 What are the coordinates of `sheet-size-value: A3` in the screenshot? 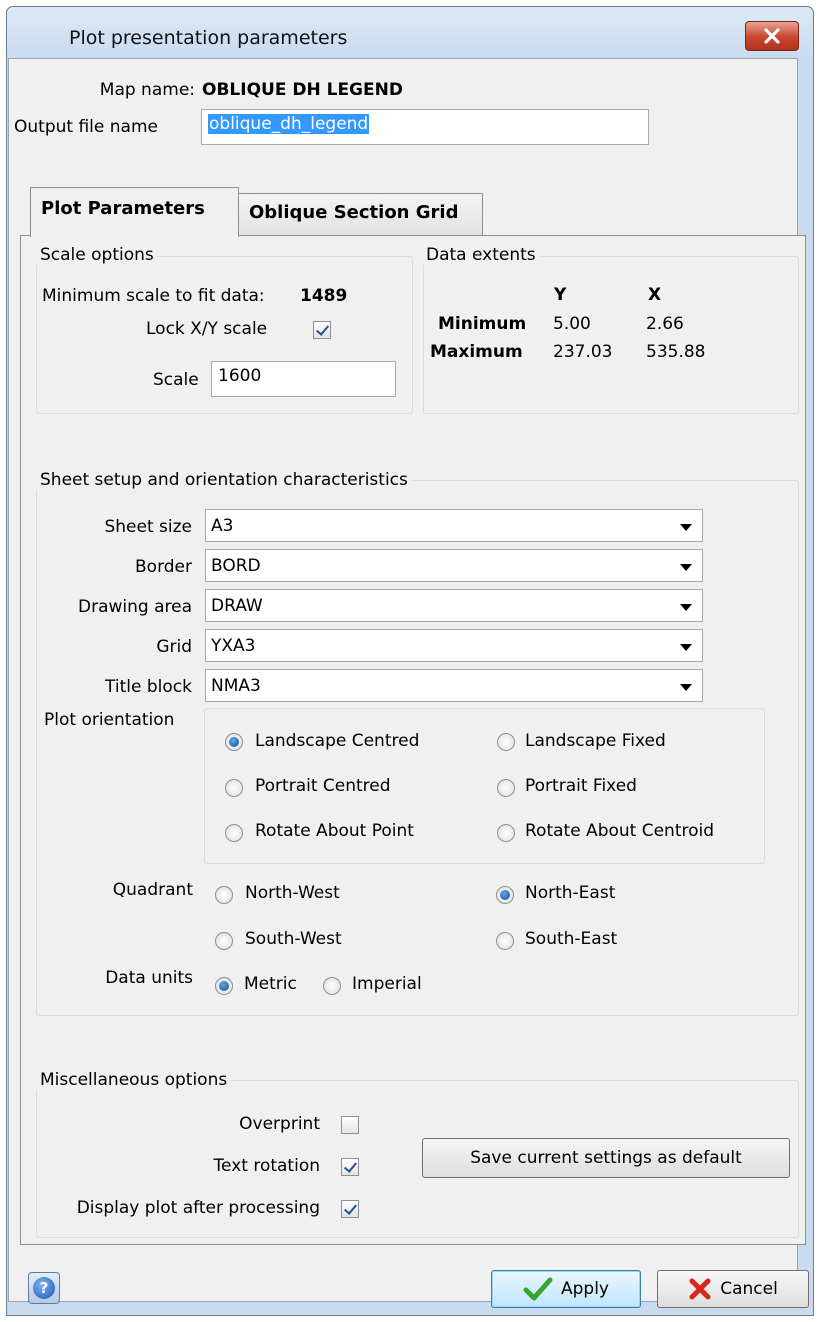 It's located at (222, 526).